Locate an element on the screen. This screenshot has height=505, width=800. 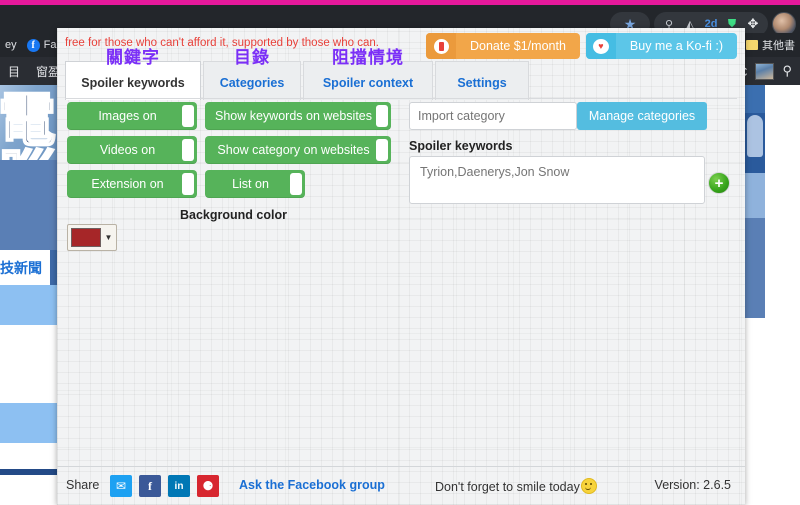
page-tab-inactive is located at coordinates (53, 267).